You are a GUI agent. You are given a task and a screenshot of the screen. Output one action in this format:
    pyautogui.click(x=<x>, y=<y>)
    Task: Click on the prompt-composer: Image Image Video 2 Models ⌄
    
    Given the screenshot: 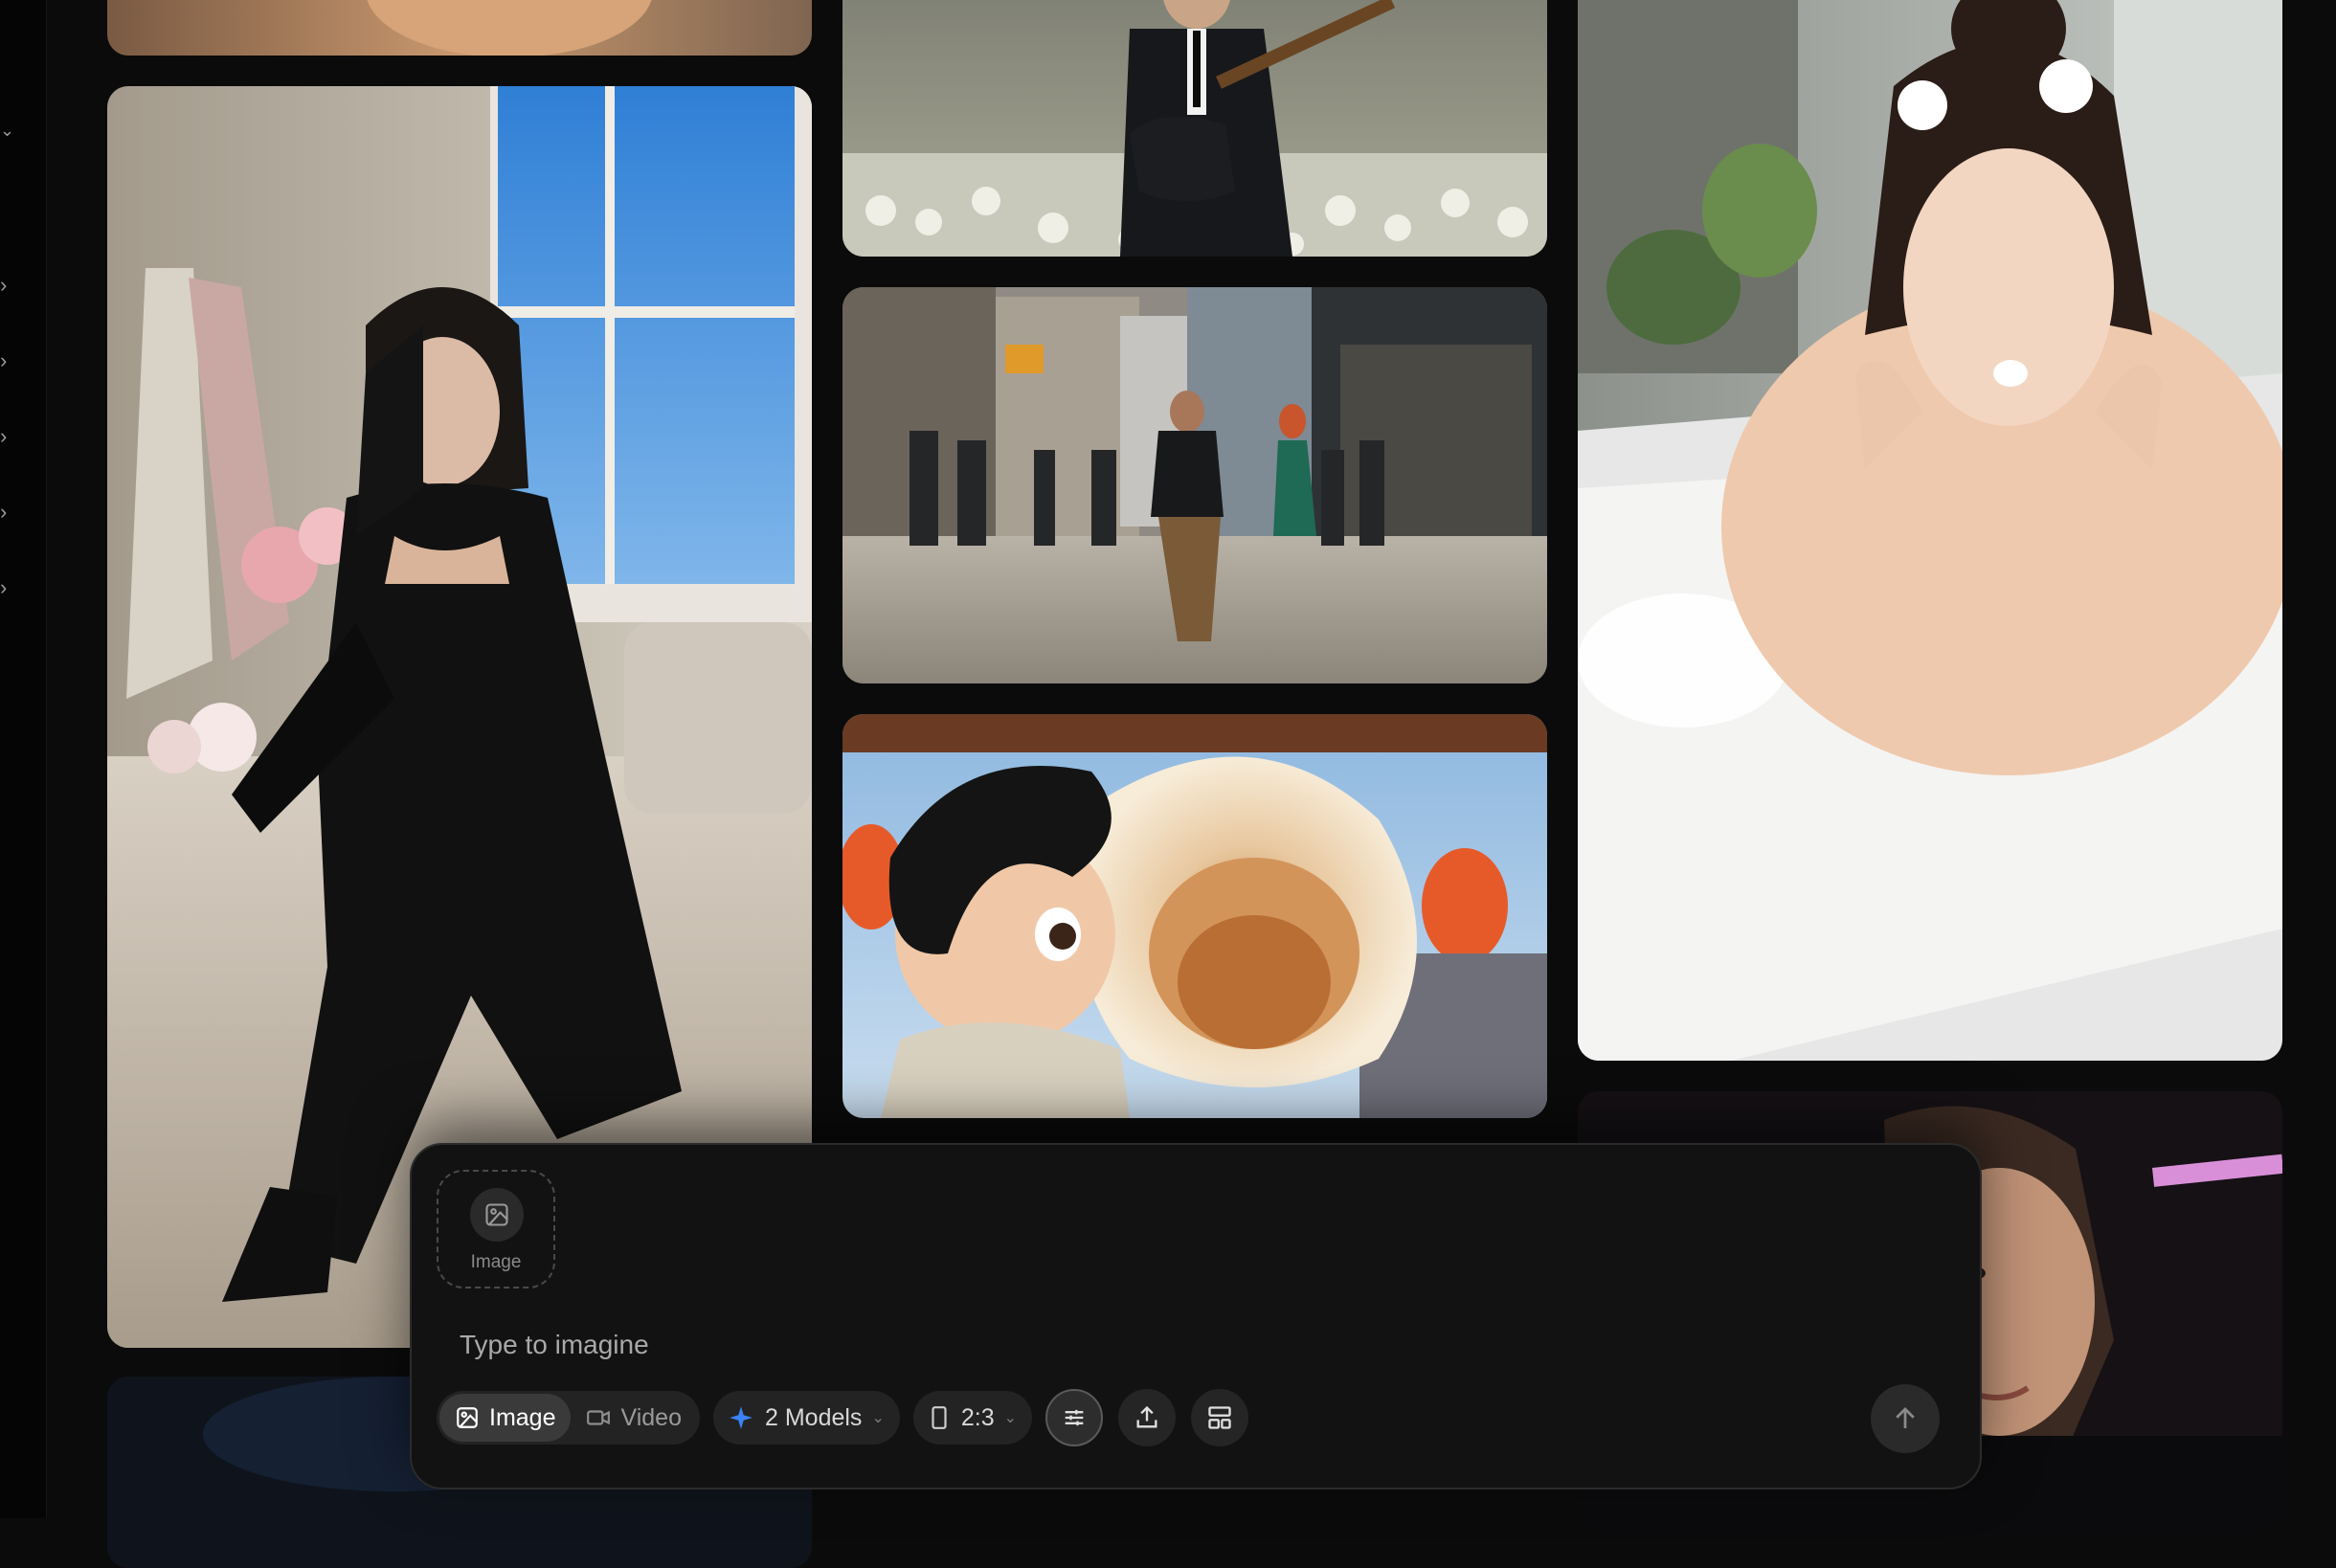 What is the action you would take?
    pyautogui.click(x=1196, y=1317)
    